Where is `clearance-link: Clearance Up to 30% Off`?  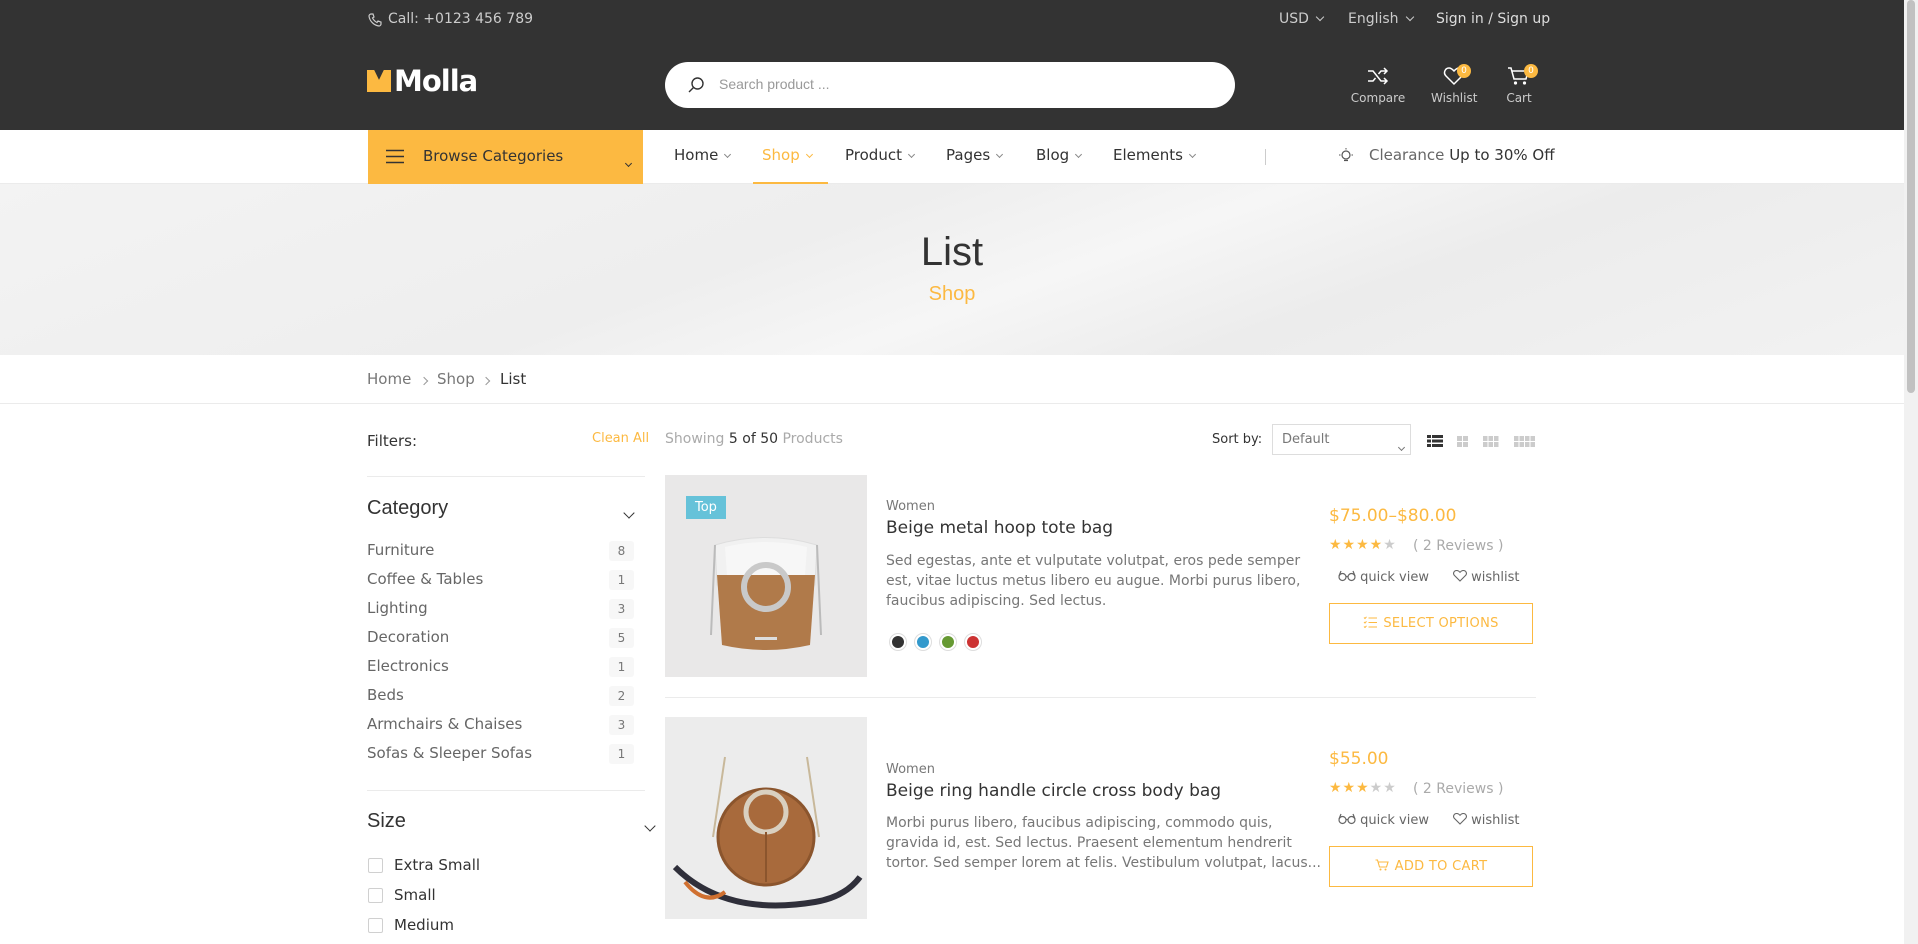
clearance-link: Clearance Up to 30% Off is located at coordinates (1462, 155).